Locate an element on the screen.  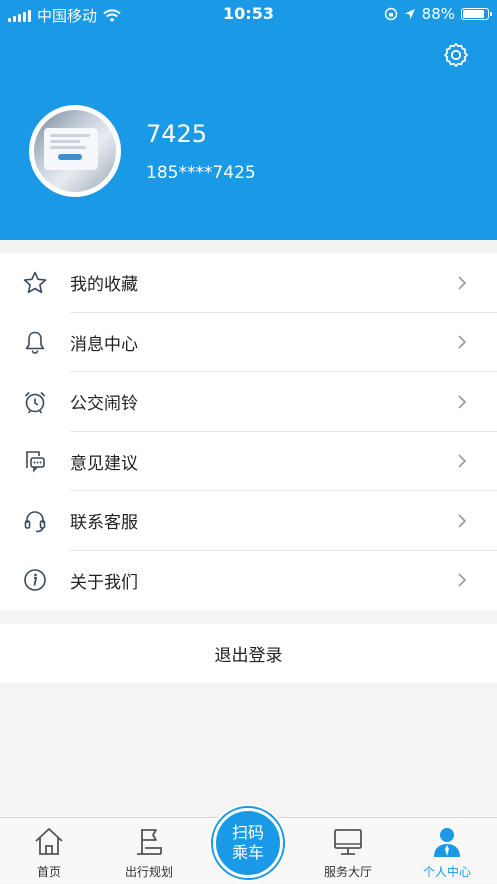
avatar is located at coordinates (75, 151).